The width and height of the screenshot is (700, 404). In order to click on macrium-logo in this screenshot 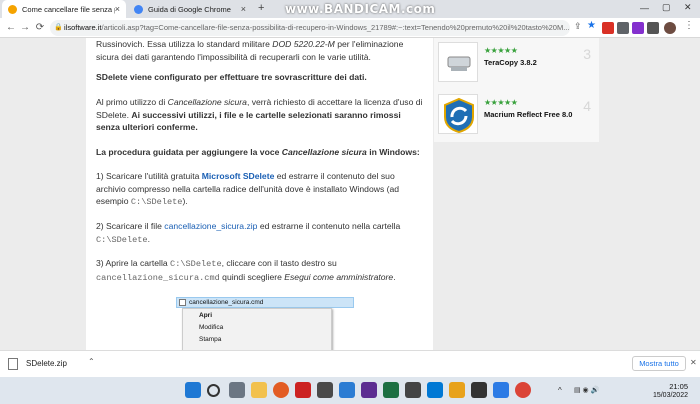, I will do `click(458, 114)`.